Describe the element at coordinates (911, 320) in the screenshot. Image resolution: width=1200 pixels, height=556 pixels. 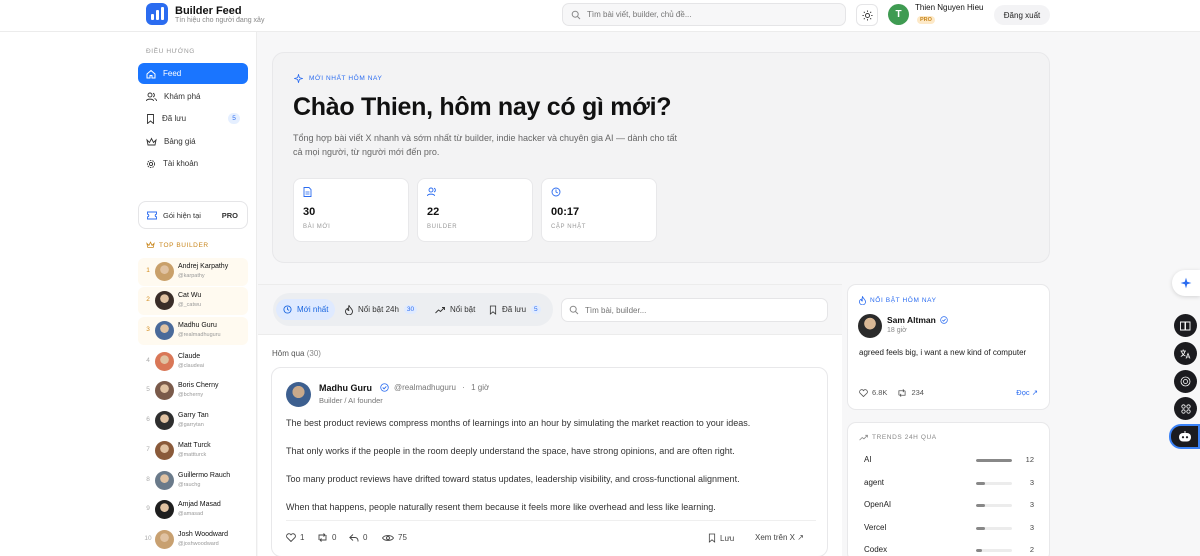
I see `highlight-author-text: Sam Altman` at that location.